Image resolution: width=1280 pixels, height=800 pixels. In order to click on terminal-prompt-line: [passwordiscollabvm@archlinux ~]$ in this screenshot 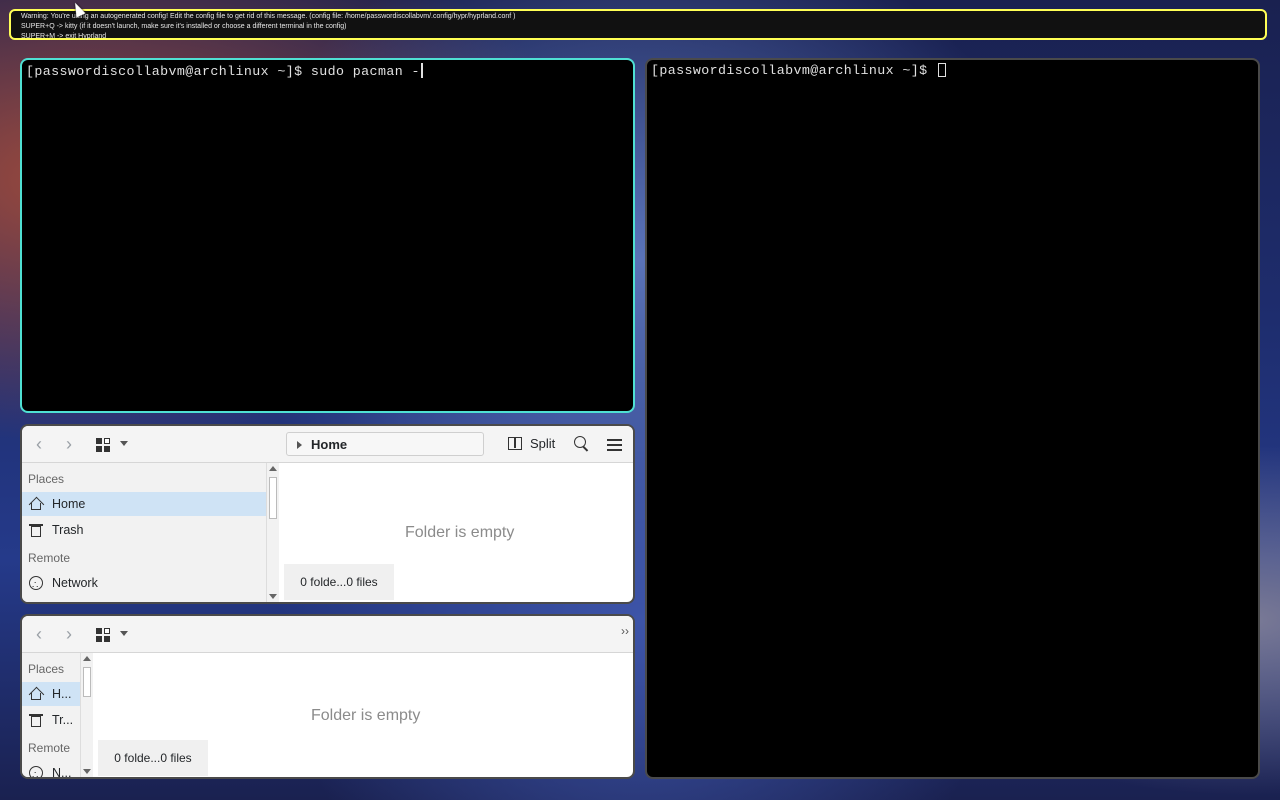, I will do `click(798, 70)`.